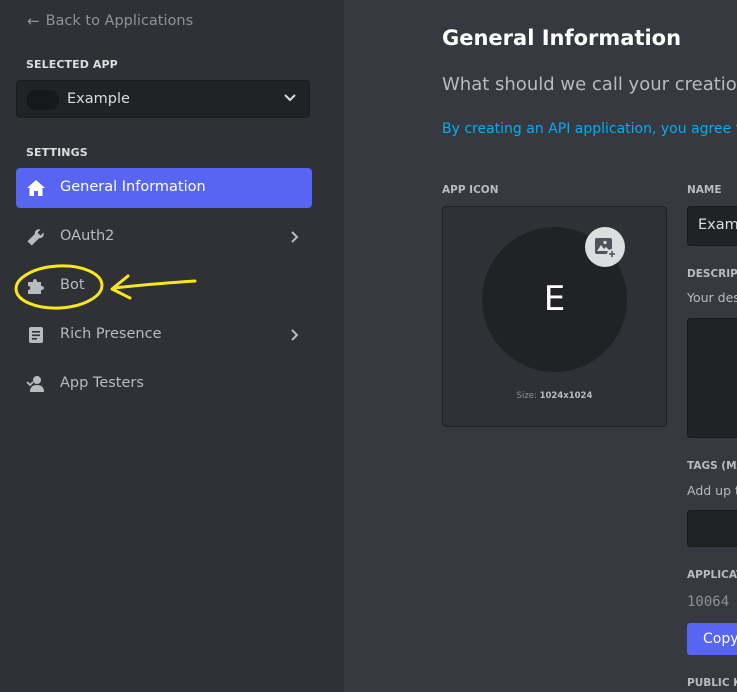 The width and height of the screenshot is (737, 692). Describe the element at coordinates (35, 237) in the screenshot. I see `wrench-icon` at that location.